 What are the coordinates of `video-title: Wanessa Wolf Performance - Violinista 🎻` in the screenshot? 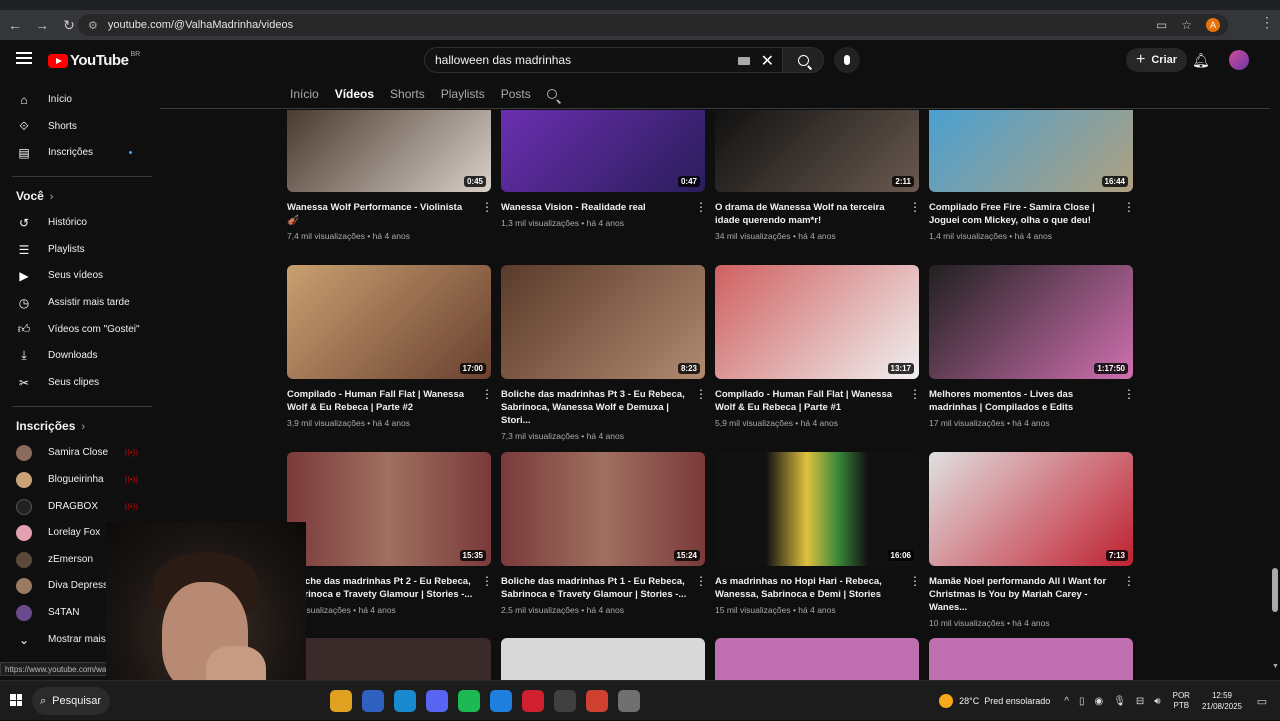 It's located at (380, 214).